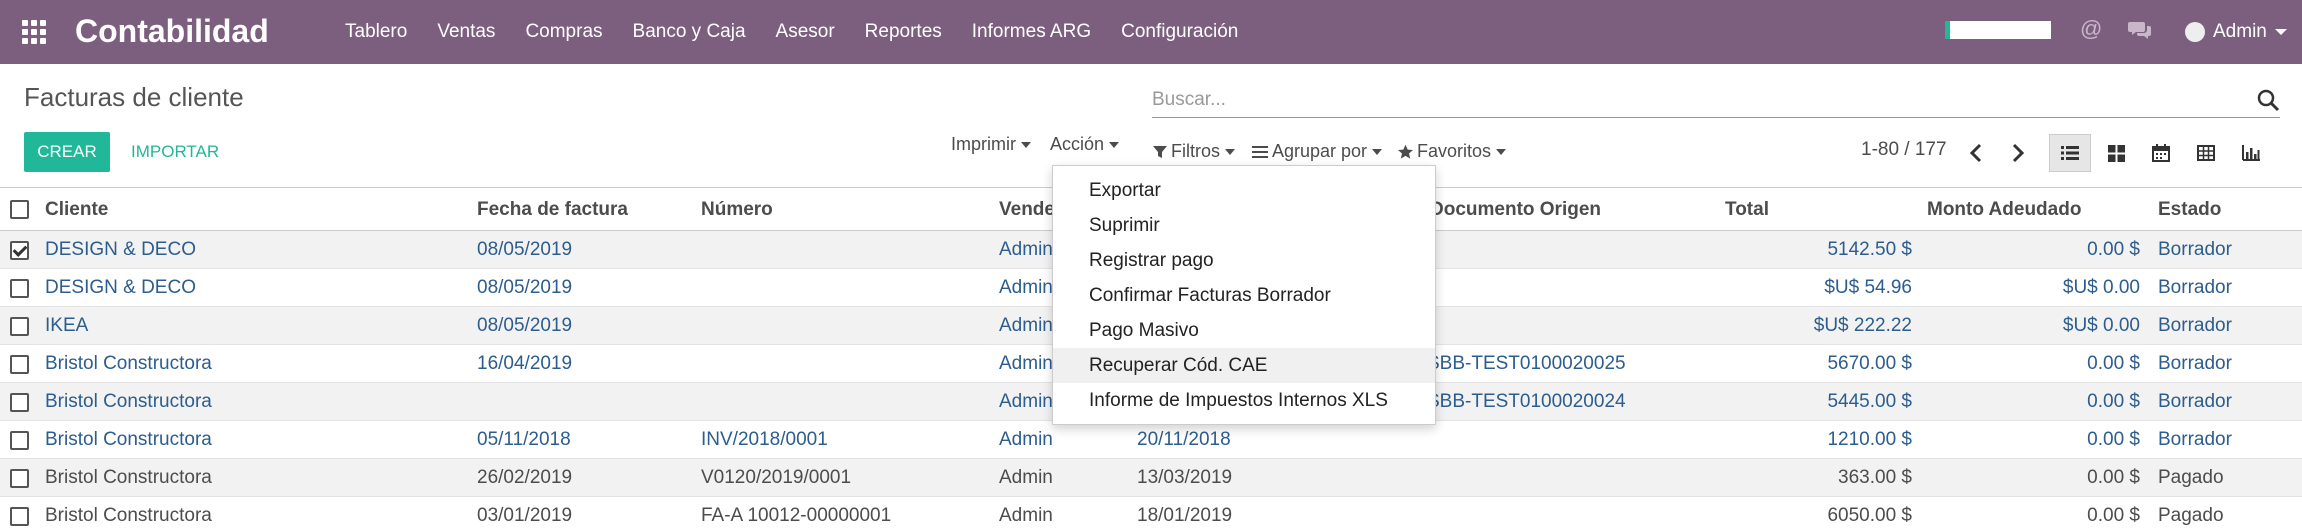 This screenshot has height=530, width=2302. Describe the element at coordinates (175, 152) in the screenshot. I see `import-button: IMPORTAR` at that location.